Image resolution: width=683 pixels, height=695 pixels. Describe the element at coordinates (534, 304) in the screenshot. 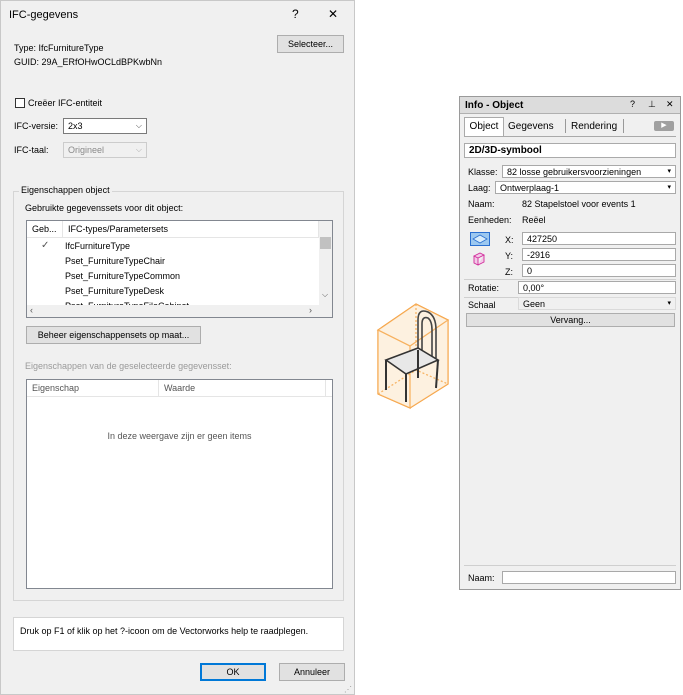

I see `scale-value: Geen` at that location.